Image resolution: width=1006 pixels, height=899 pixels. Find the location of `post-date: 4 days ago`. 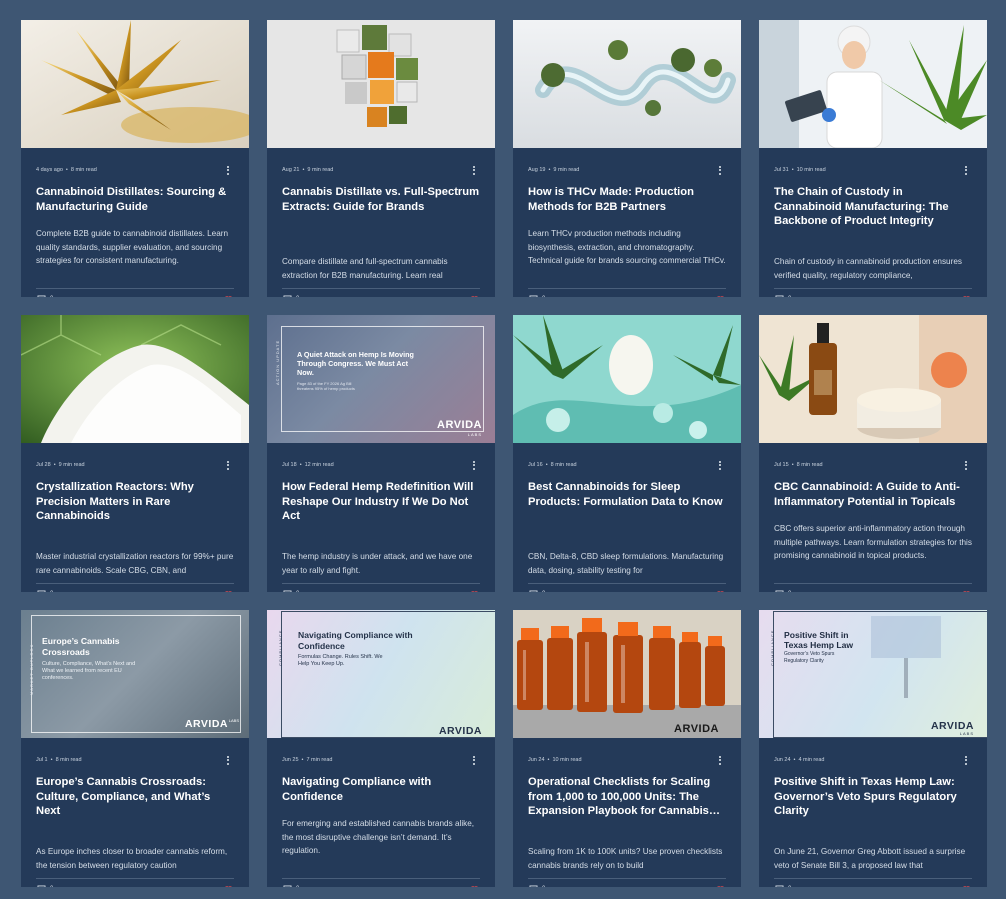

post-date: 4 days ago is located at coordinates (49, 170).